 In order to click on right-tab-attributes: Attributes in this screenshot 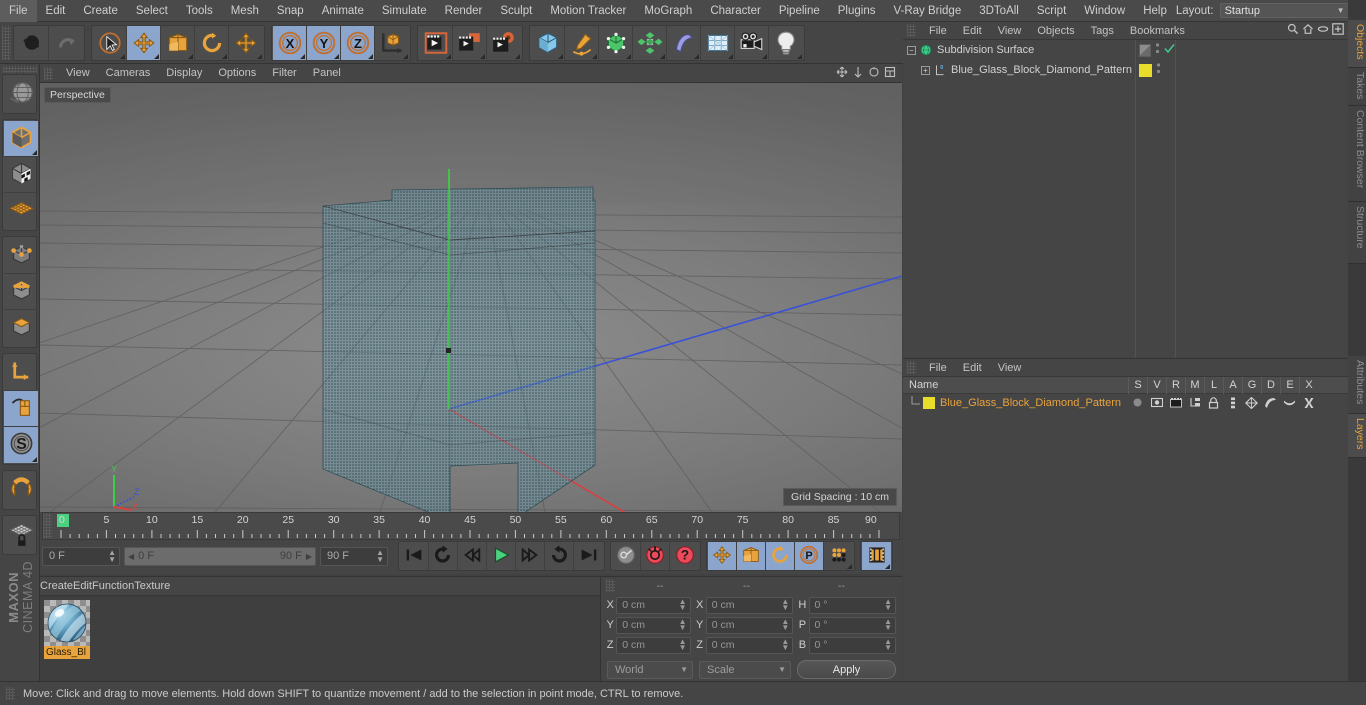, I will do `click(1357, 385)`.